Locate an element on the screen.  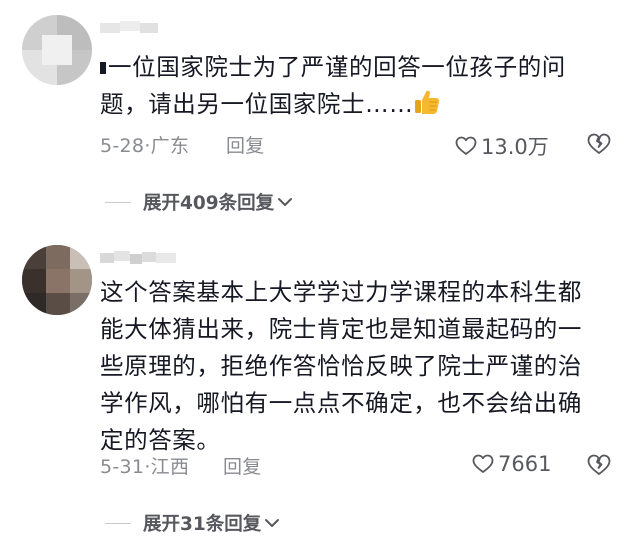
like-count: 7661 is located at coordinates (525, 464).